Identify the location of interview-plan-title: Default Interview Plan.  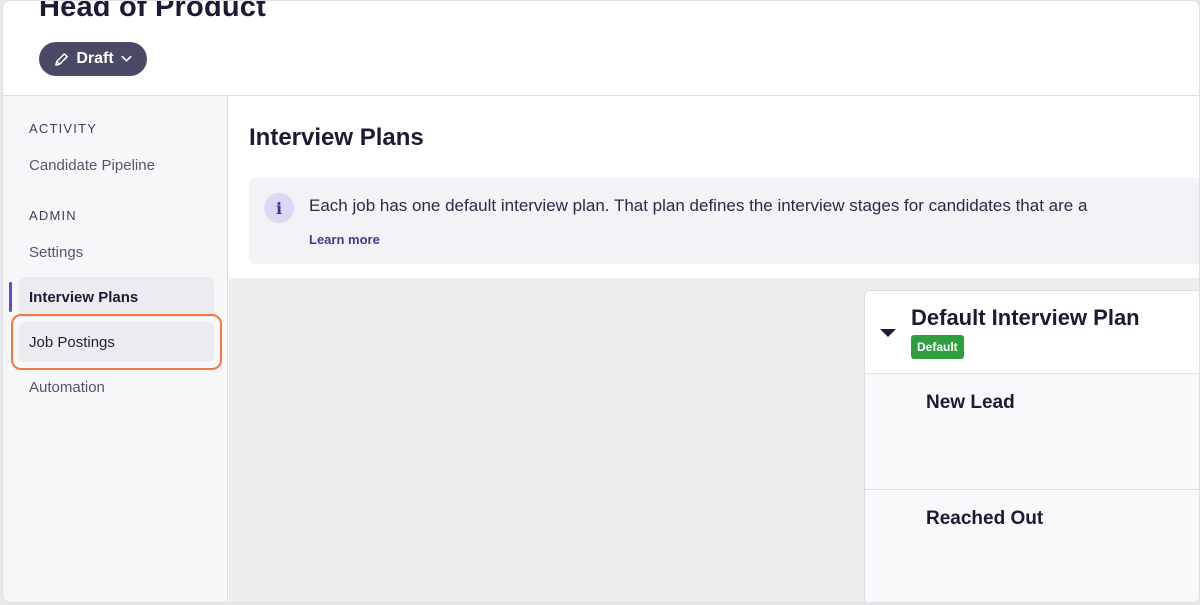
(1025, 318).